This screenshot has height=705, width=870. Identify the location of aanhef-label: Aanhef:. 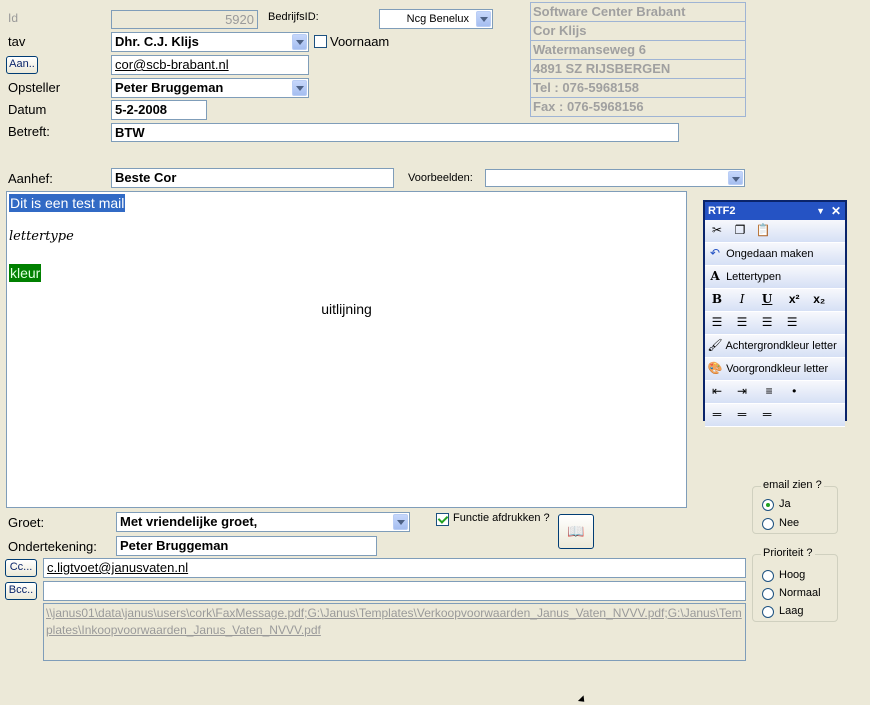
(30, 178).